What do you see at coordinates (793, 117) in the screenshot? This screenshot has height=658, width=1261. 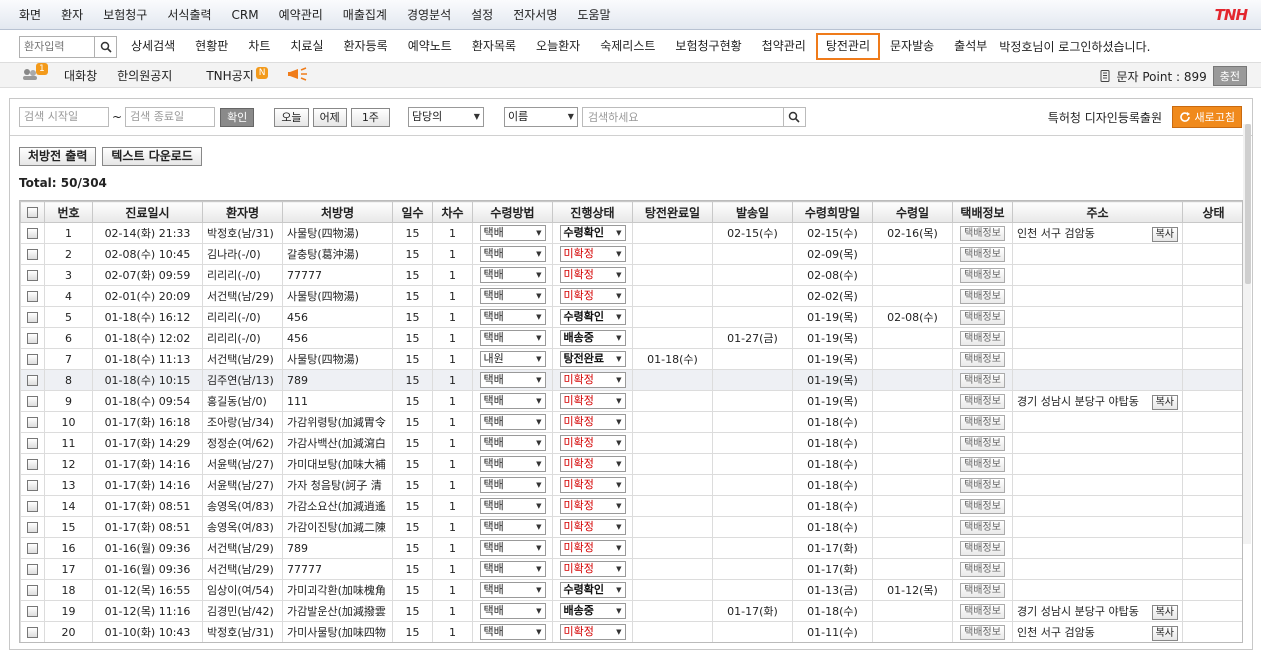 I see `search-icon` at bounding box center [793, 117].